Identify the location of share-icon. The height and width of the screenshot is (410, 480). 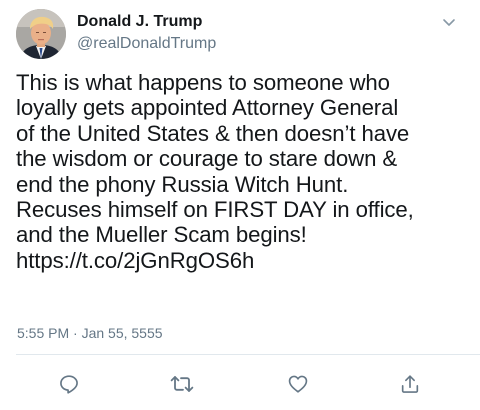
(410, 384).